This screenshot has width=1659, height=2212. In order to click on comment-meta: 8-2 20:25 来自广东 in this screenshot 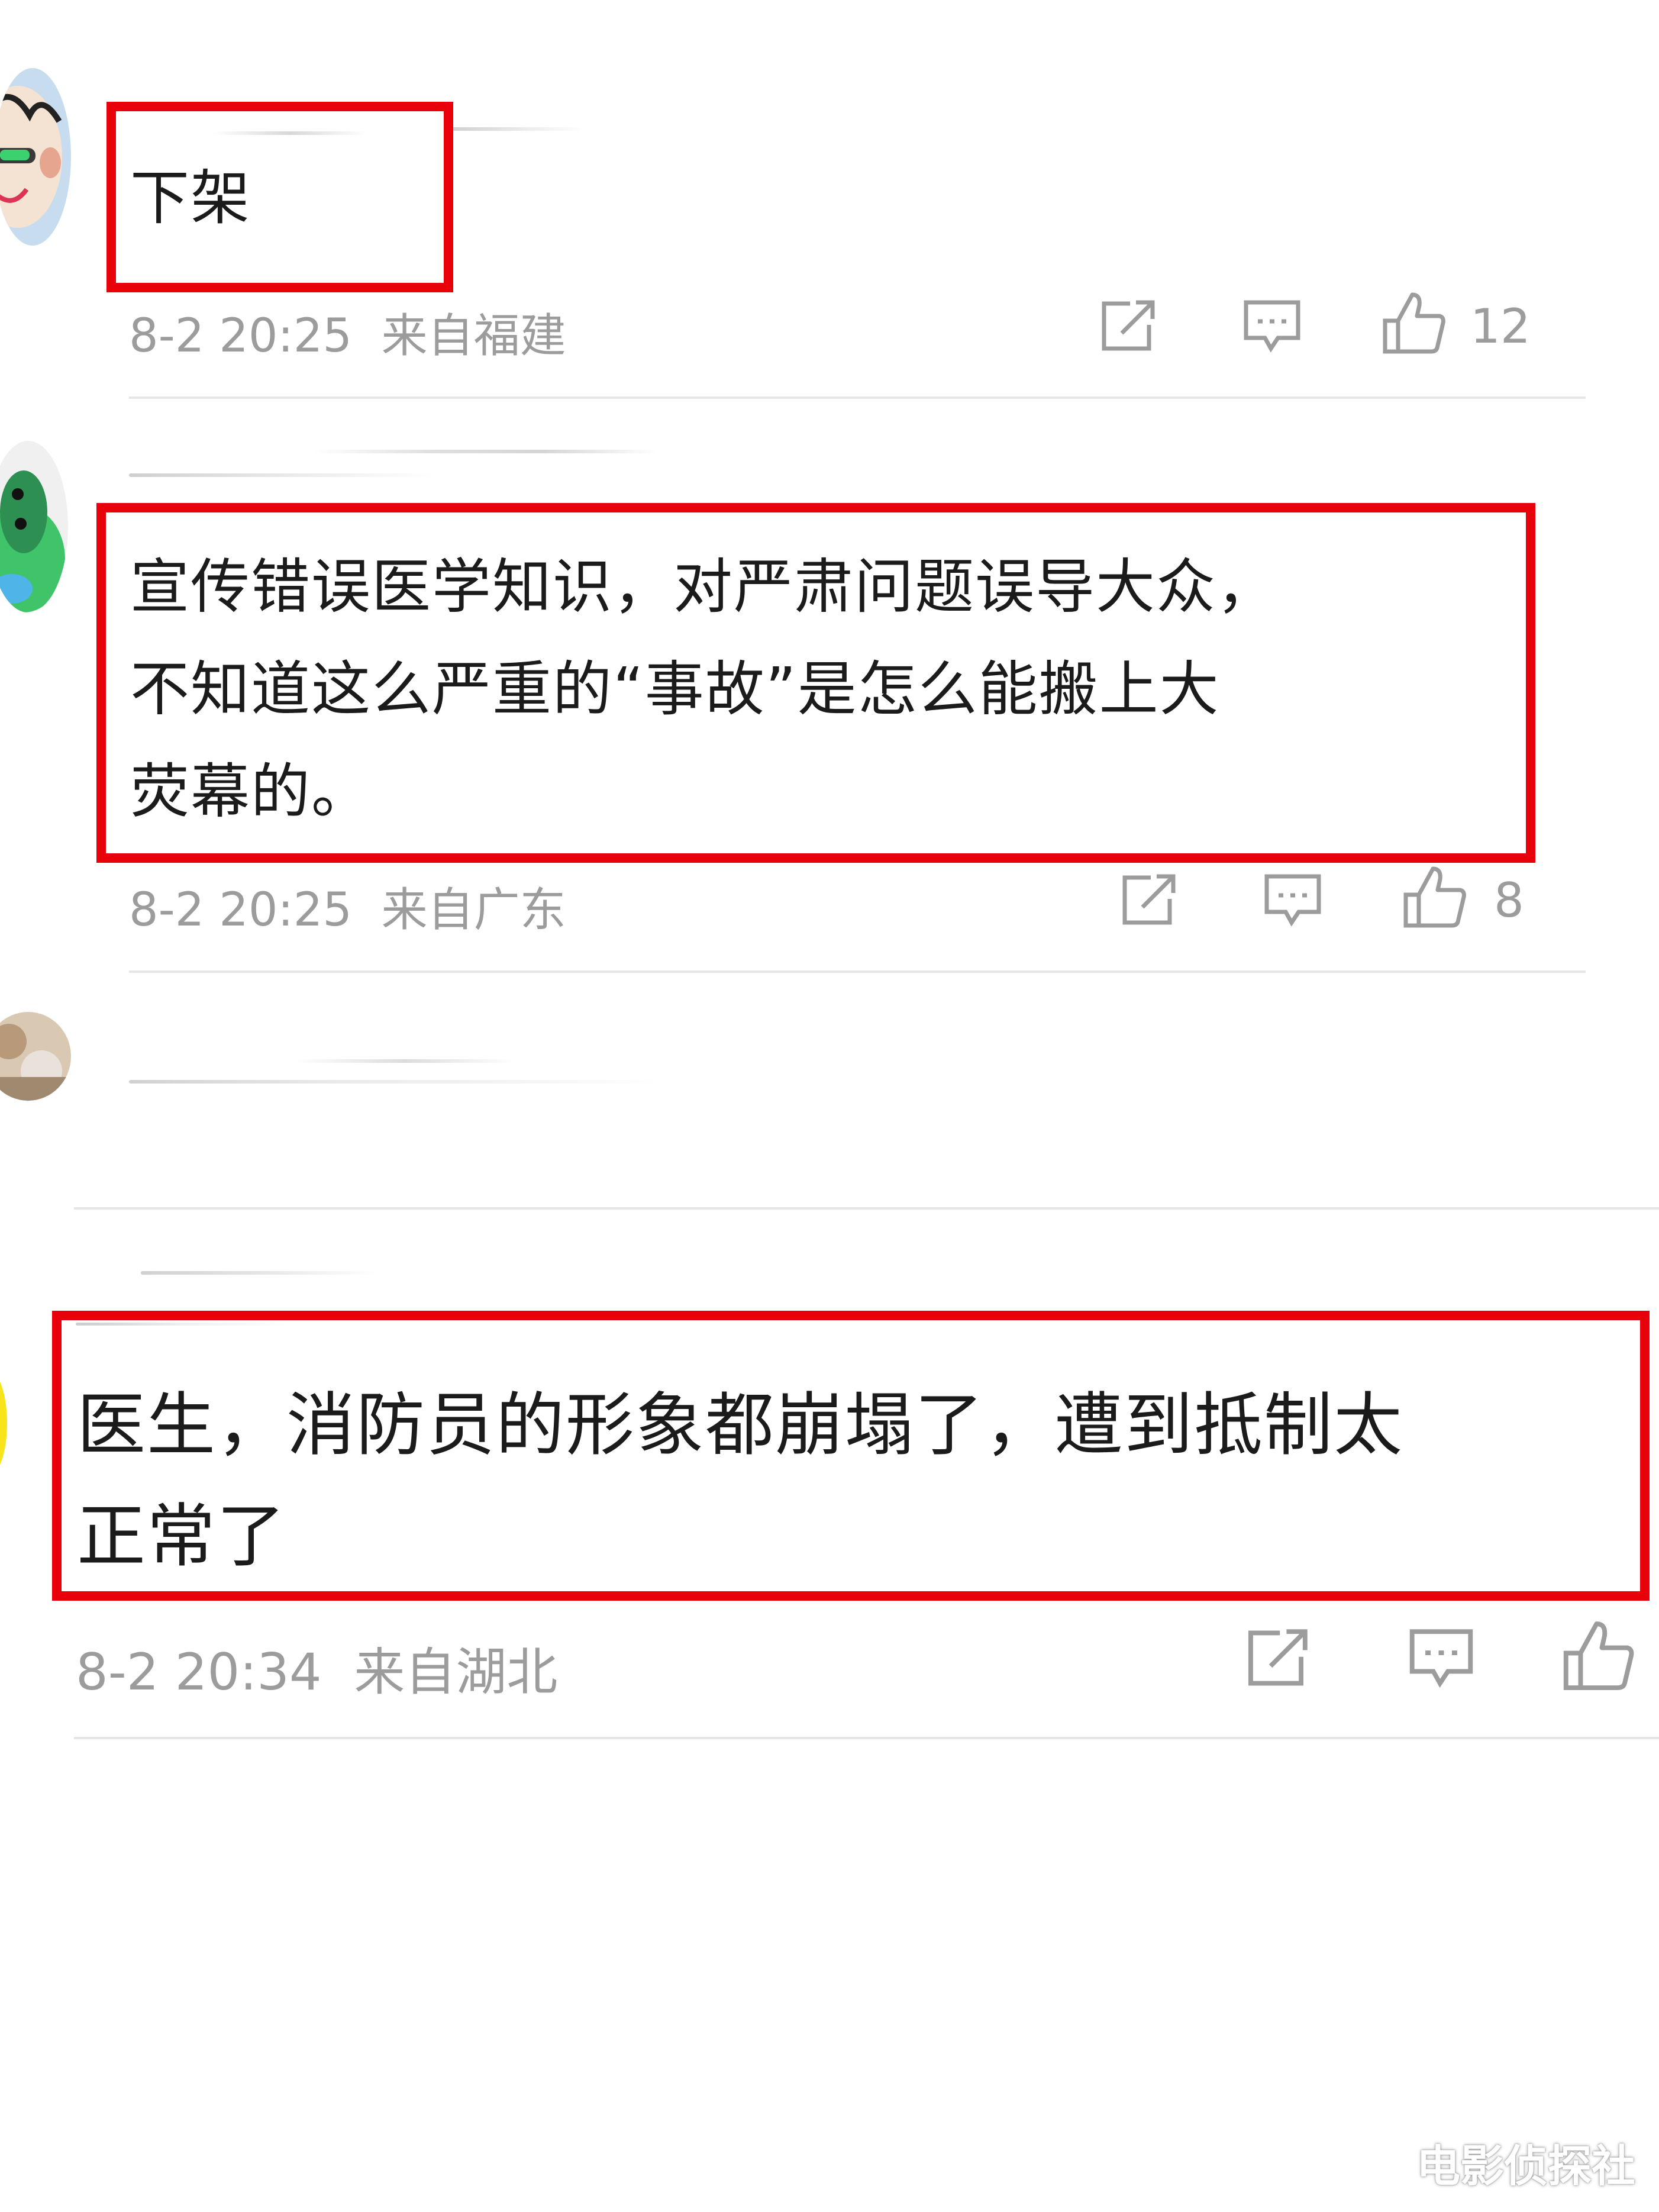, I will do `click(347, 906)`.